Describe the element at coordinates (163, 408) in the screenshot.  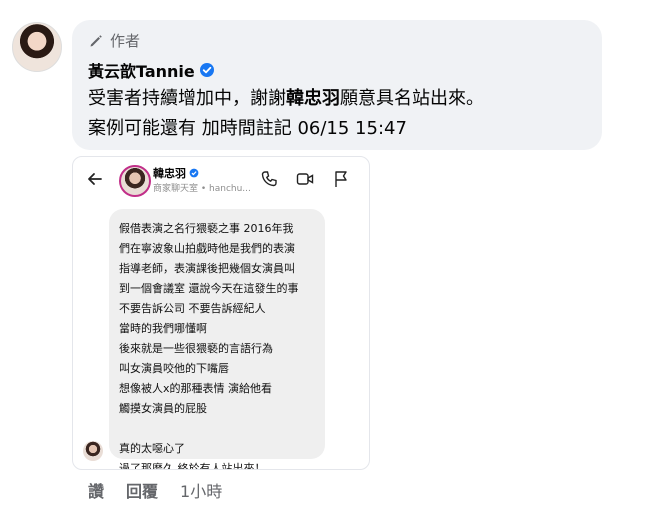
I see `message-line: 觸摸女演員的屁股` at that location.